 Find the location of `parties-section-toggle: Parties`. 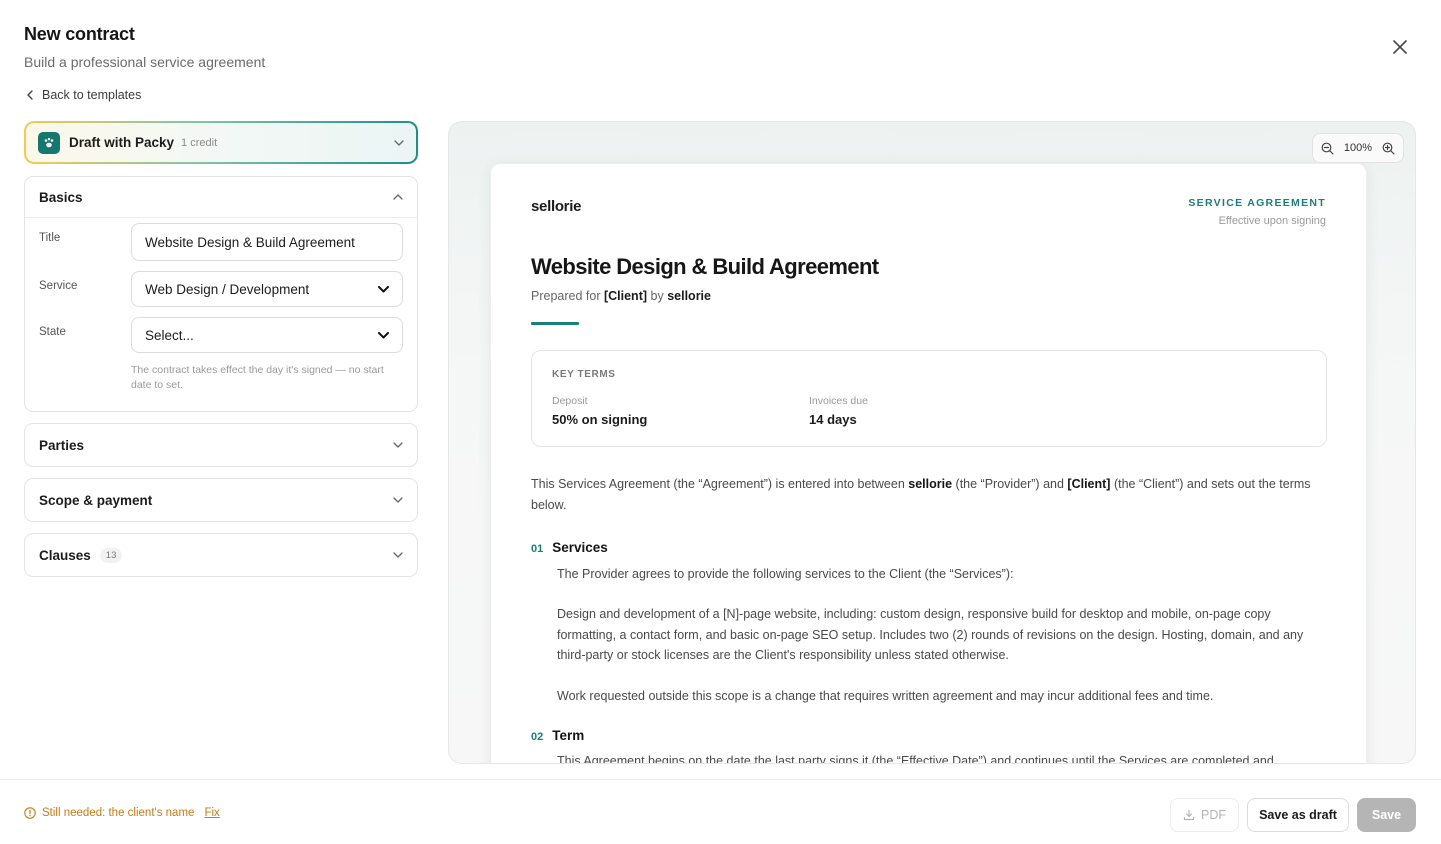

parties-section-toggle: Parties is located at coordinates (221, 445).